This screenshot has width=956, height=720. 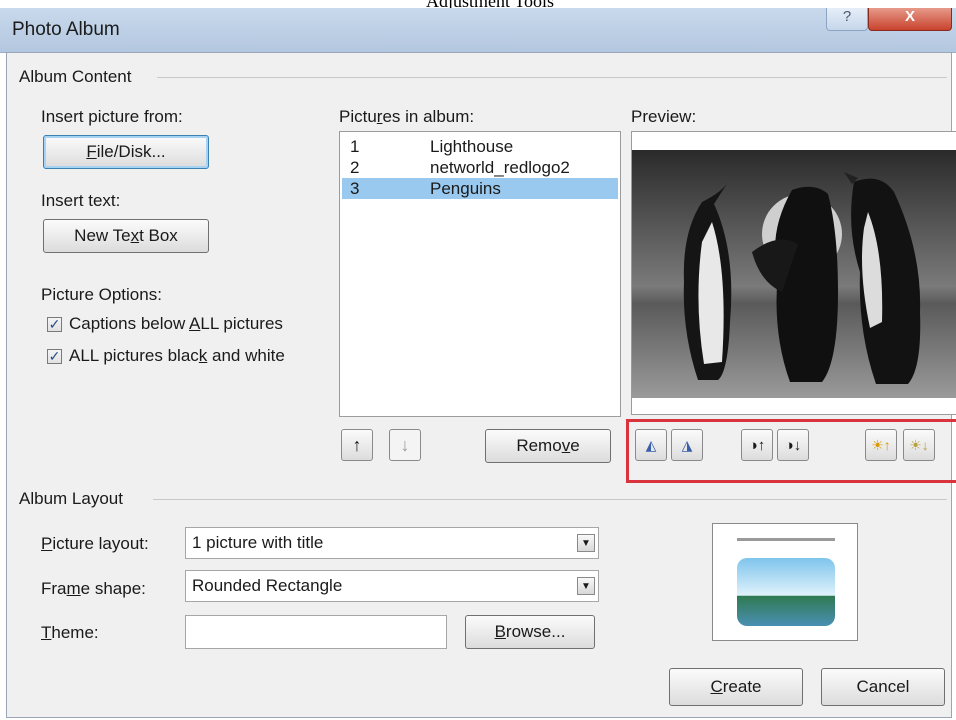 I want to click on window-title: Photo Album, so click(x=66, y=29).